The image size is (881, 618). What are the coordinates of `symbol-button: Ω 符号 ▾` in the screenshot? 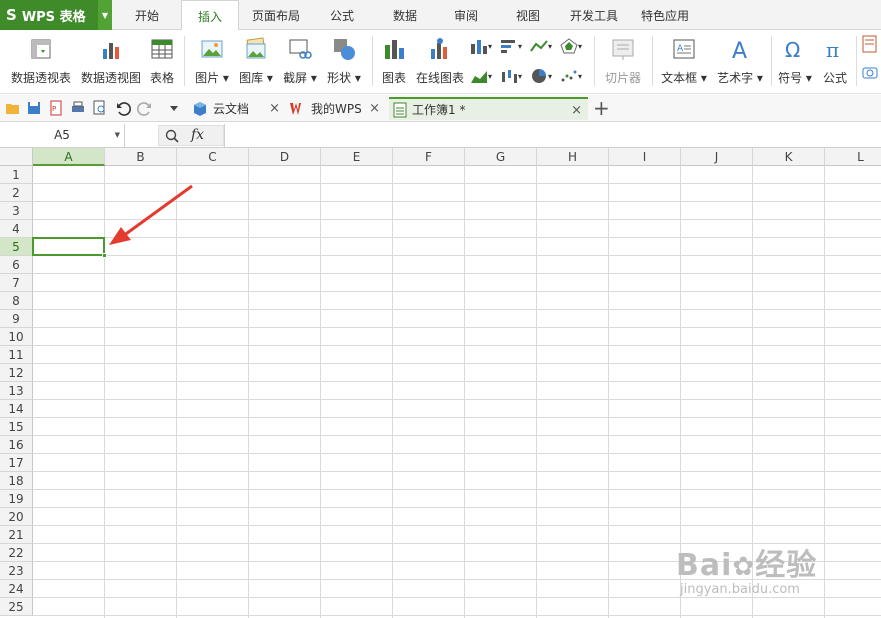 It's located at (795, 62).